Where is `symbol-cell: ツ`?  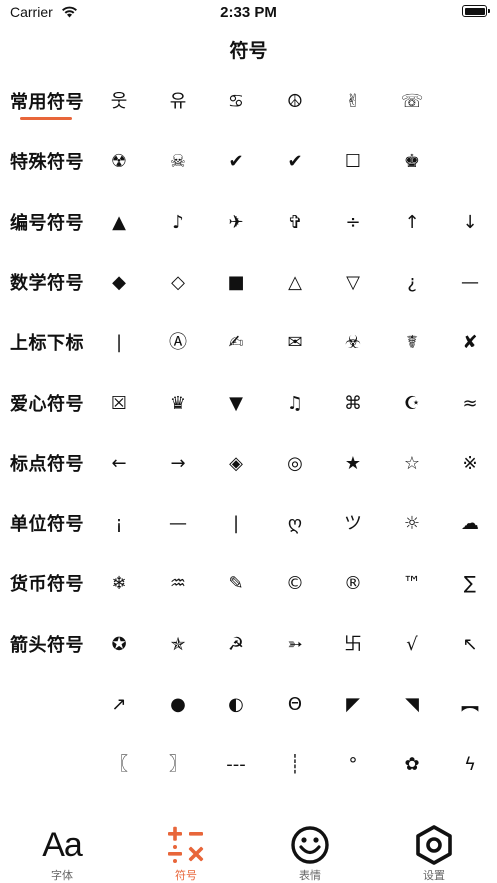
symbol-cell: ツ is located at coordinates (353, 524).